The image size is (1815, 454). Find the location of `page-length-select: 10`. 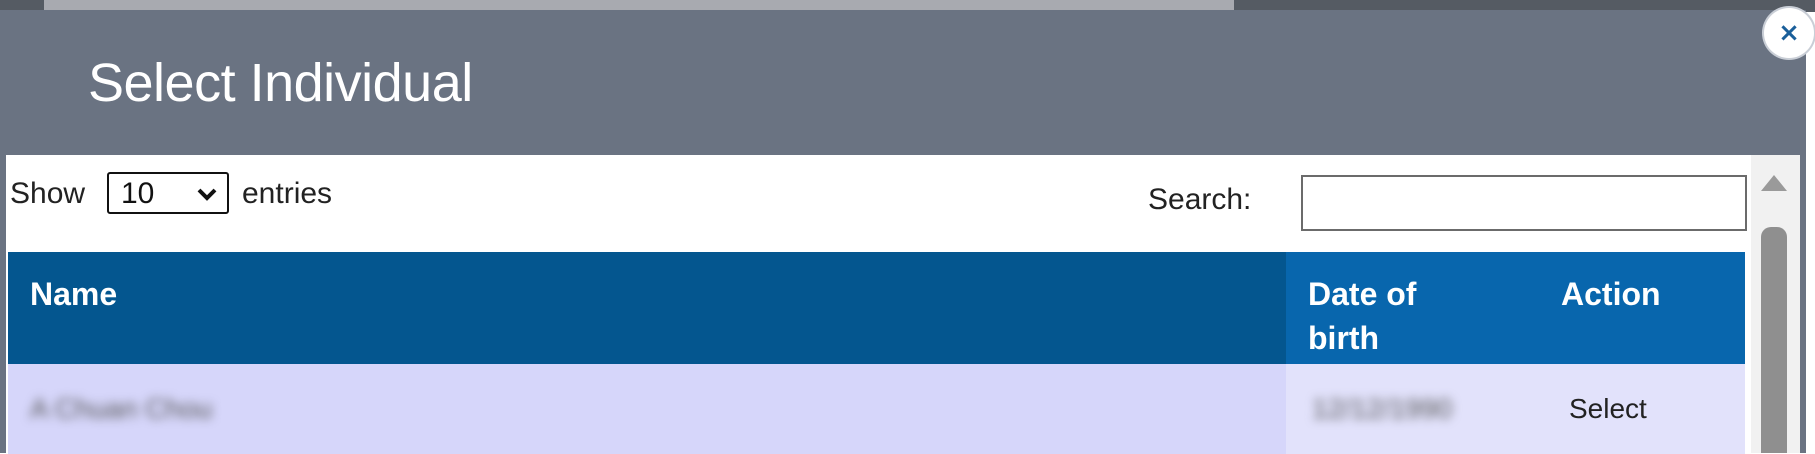

page-length-select: 10 is located at coordinates (168, 193).